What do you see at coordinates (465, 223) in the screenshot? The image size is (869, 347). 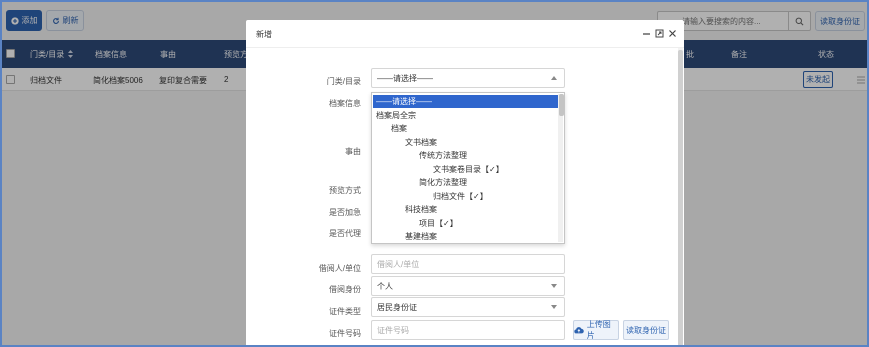 I see `dropdown-option: 项目【✓】` at bounding box center [465, 223].